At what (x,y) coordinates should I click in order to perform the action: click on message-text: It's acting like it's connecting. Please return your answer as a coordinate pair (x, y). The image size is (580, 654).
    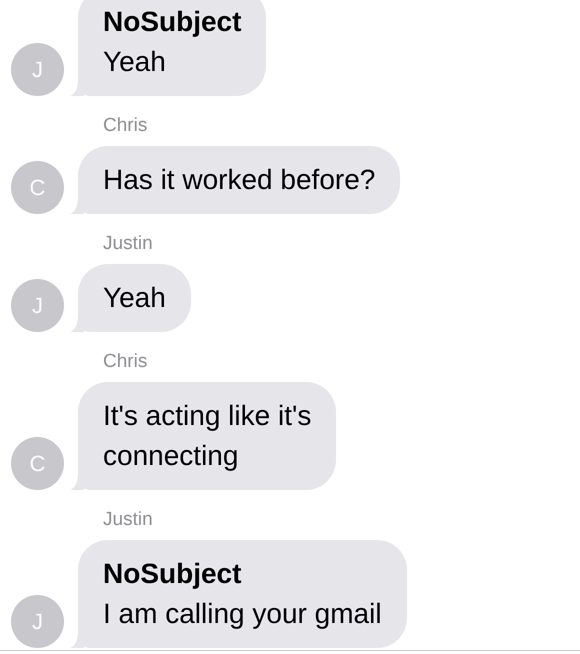
    Looking at the image, I should click on (207, 436).